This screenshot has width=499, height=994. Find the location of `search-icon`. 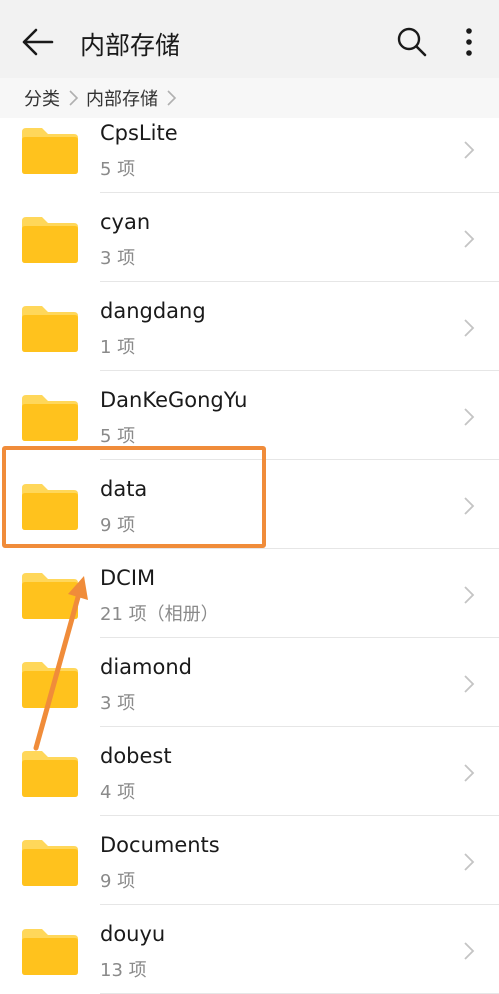

search-icon is located at coordinates (412, 42).